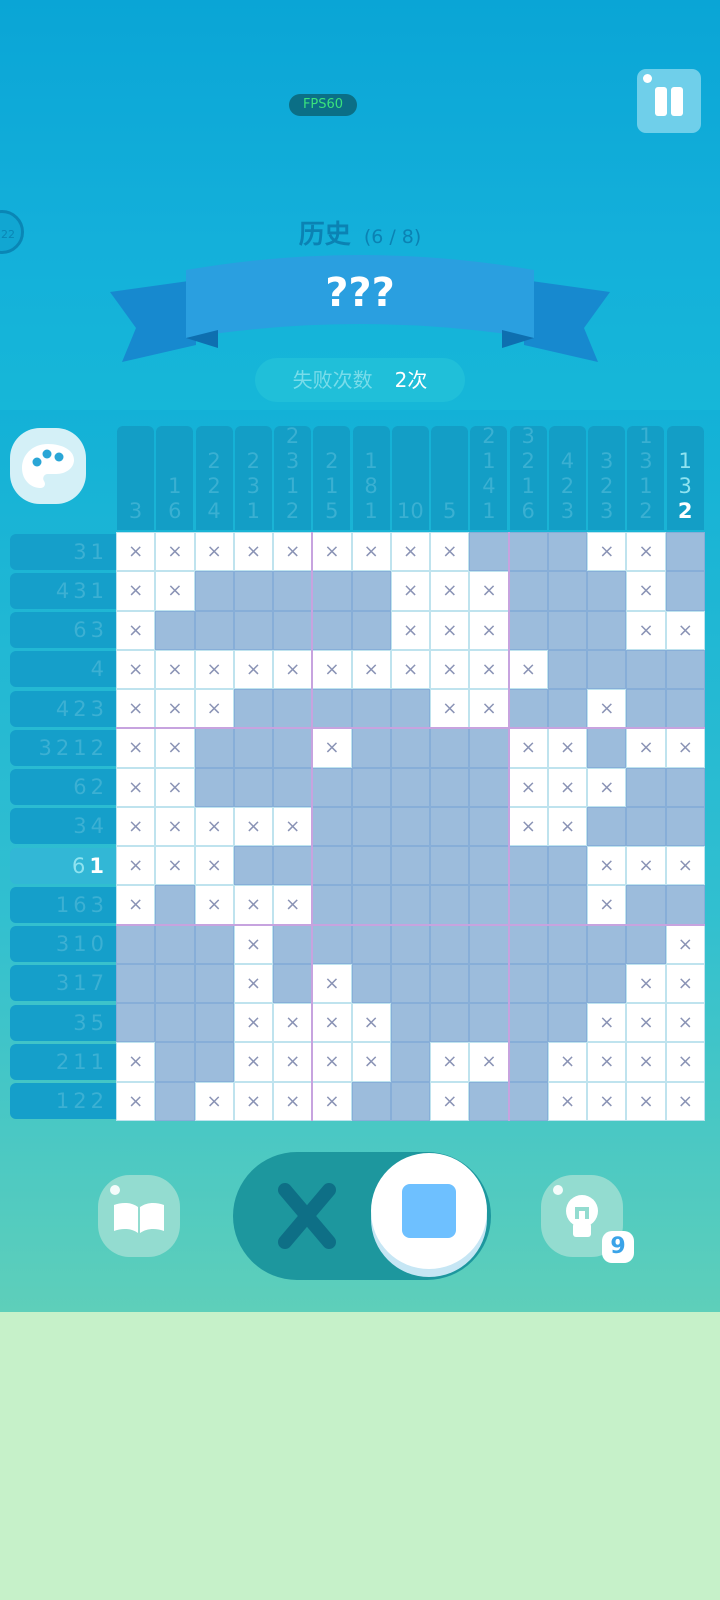 The height and width of the screenshot is (1600, 720). What do you see at coordinates (307, 1216) in the screenshot?
I see `cross-mode-icon` at bounding box center [307, 1216].